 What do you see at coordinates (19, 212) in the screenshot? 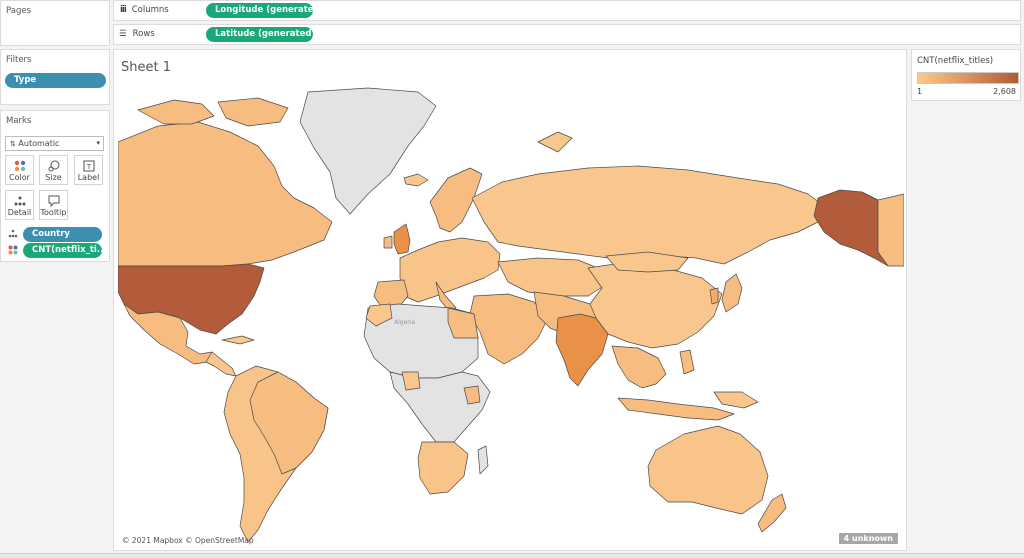
I see `detail-label: Detail` at bounding box center [19, 212].